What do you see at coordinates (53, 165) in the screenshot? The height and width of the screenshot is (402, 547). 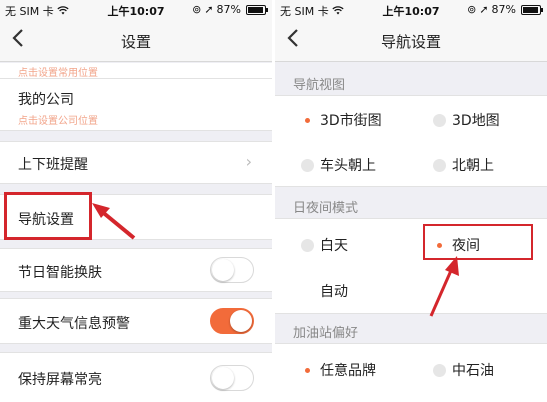 I see `commute-reminder-label: 上下班提醒` at bounding box center [53, 165].